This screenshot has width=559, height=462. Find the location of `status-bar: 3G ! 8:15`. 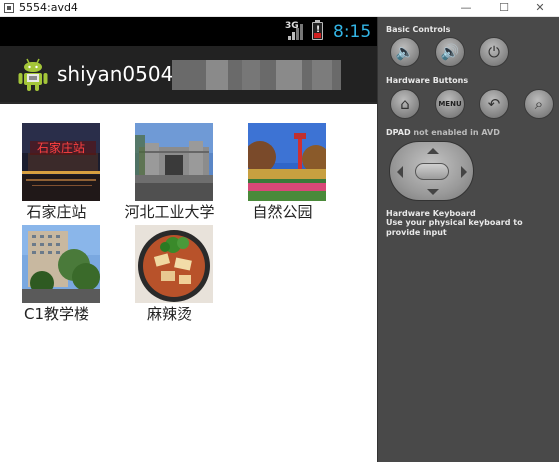

status-bar: 3G ! 8:15 is located at coordinates (188, 31).